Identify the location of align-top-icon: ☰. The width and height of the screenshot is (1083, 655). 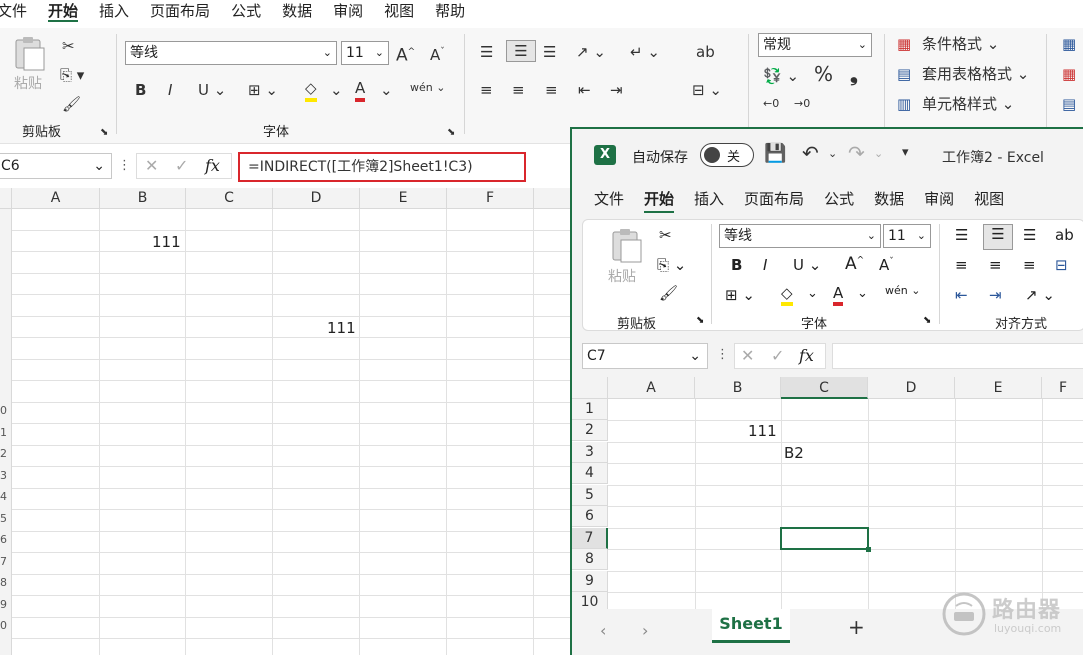
(486, 52).